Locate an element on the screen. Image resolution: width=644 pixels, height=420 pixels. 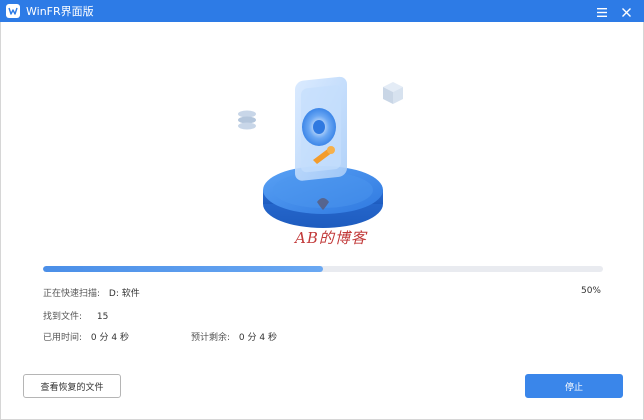
found-files: 找到文件: 15 is located at coordinates (75, 315).